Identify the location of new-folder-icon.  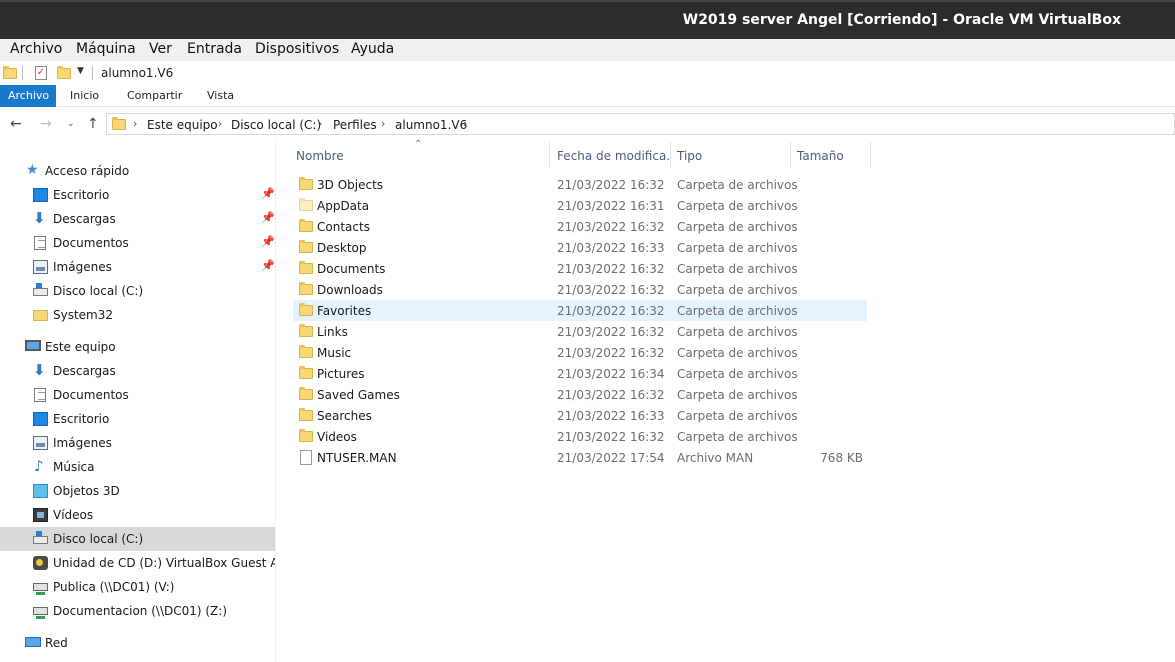
(64, 72).